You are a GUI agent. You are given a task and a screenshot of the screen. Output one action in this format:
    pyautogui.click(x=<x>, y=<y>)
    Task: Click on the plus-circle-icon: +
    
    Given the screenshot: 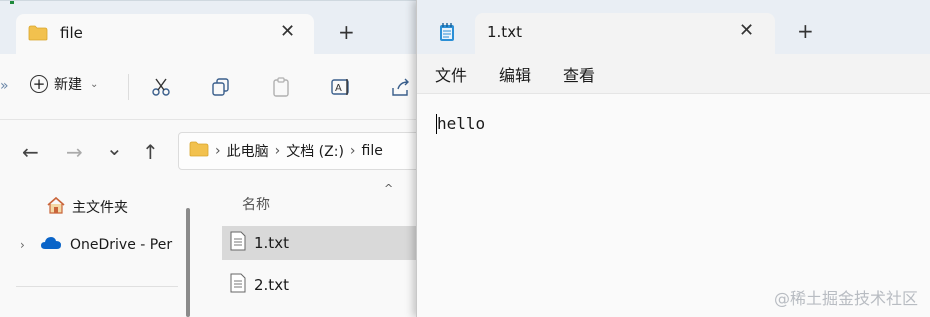 What is the action you would take?
    pyautogui.click(x=39, y=84)
    